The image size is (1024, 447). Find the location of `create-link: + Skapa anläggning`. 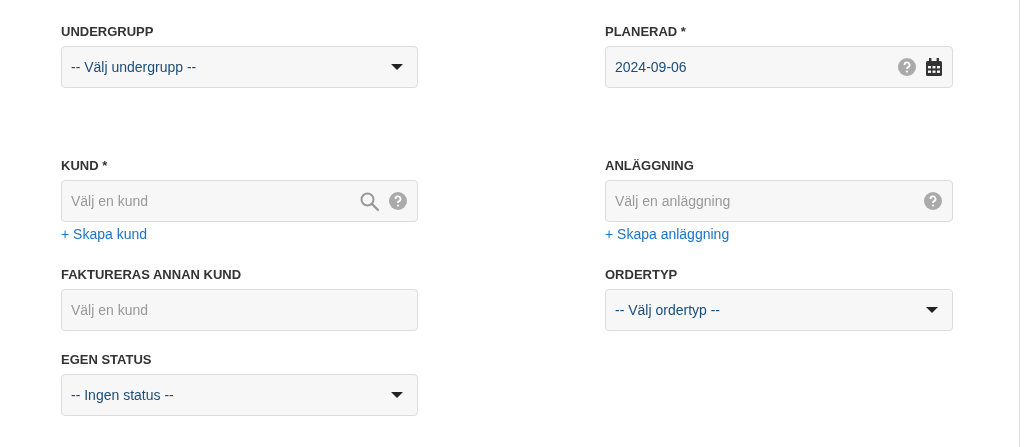

create-link: + Skapa anläggning is located at coordinates (667, 234).